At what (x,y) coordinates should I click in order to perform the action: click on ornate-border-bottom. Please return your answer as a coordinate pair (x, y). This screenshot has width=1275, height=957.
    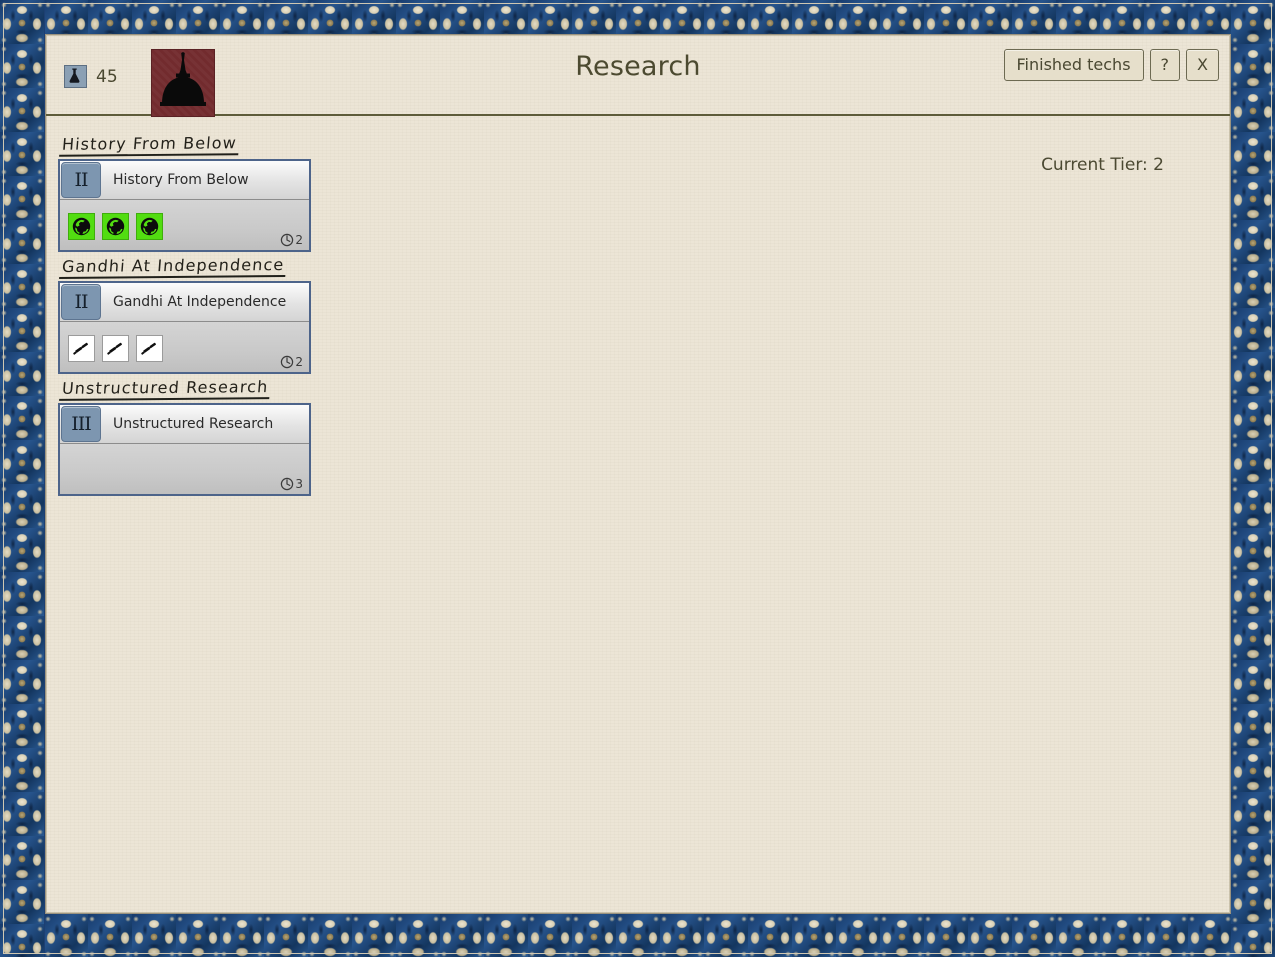
    Looking at the image, I should click on (637, 935).